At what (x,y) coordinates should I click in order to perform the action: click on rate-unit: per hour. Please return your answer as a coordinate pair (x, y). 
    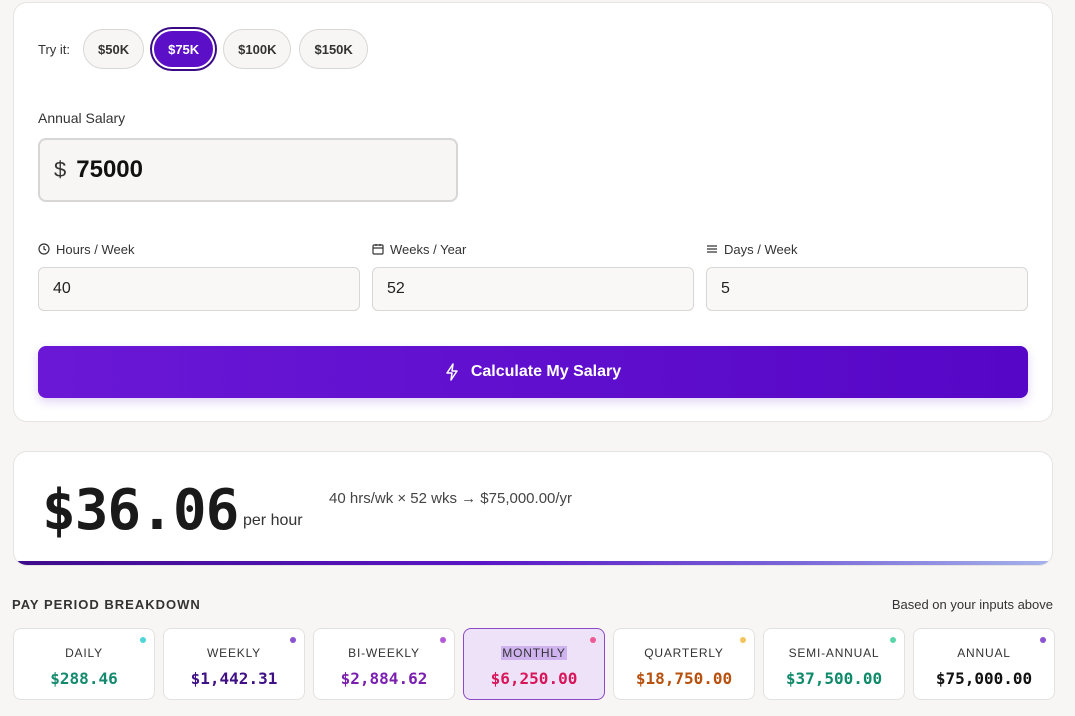
    Looking at the image, I should click on (273, 520).